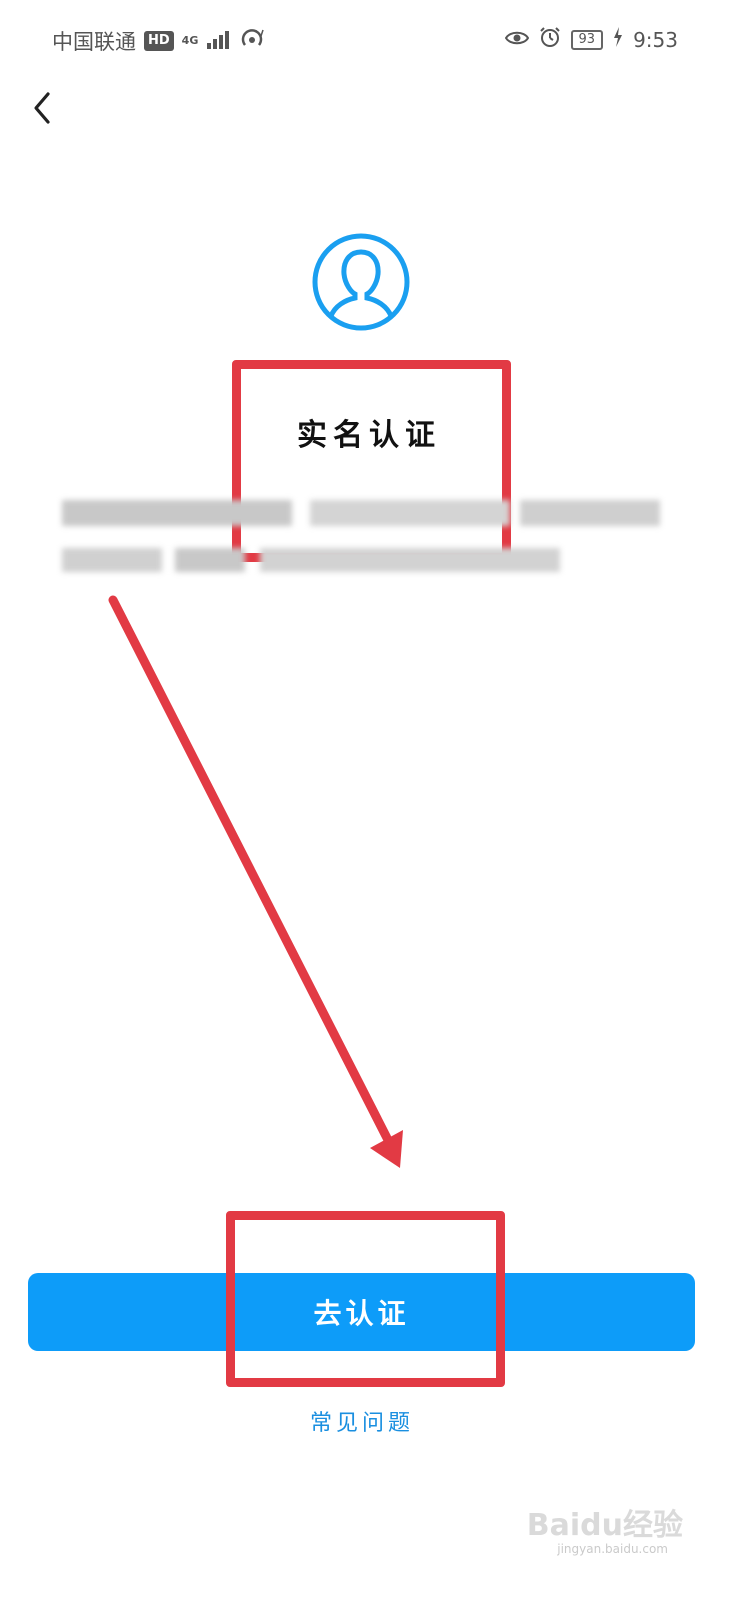 The width and height of the screenshot is (738, 1600). What do you see at coordinates (370, 545) in the screenshot?
I see `blurred-description` at bounding box center [370, 545].